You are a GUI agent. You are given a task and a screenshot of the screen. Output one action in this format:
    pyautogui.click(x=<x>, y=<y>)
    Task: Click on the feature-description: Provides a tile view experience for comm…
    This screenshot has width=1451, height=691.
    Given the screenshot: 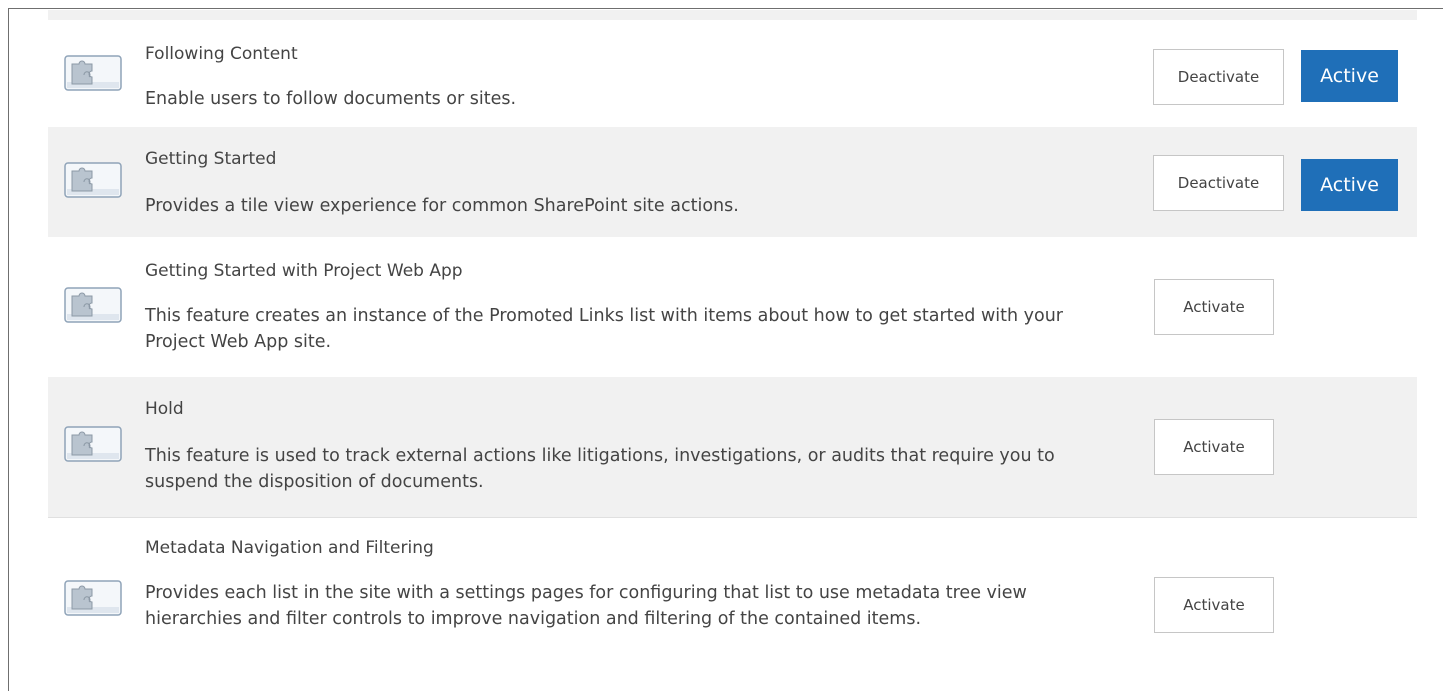 What is the action you would take?
    pyautogui.click(x=442, y=206)
    